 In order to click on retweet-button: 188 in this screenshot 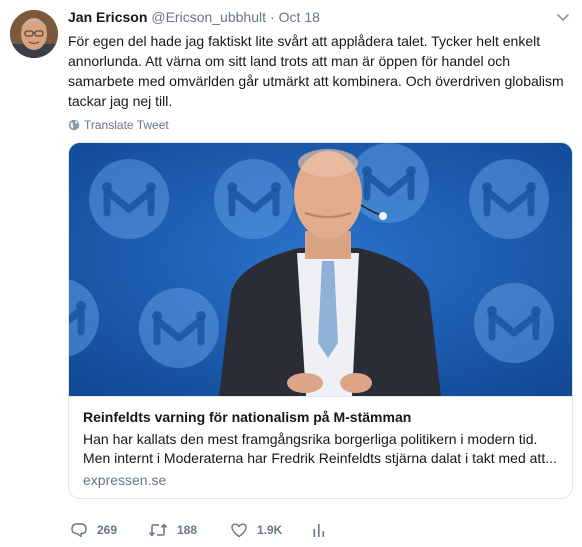, I will do `click(172, 530)`.